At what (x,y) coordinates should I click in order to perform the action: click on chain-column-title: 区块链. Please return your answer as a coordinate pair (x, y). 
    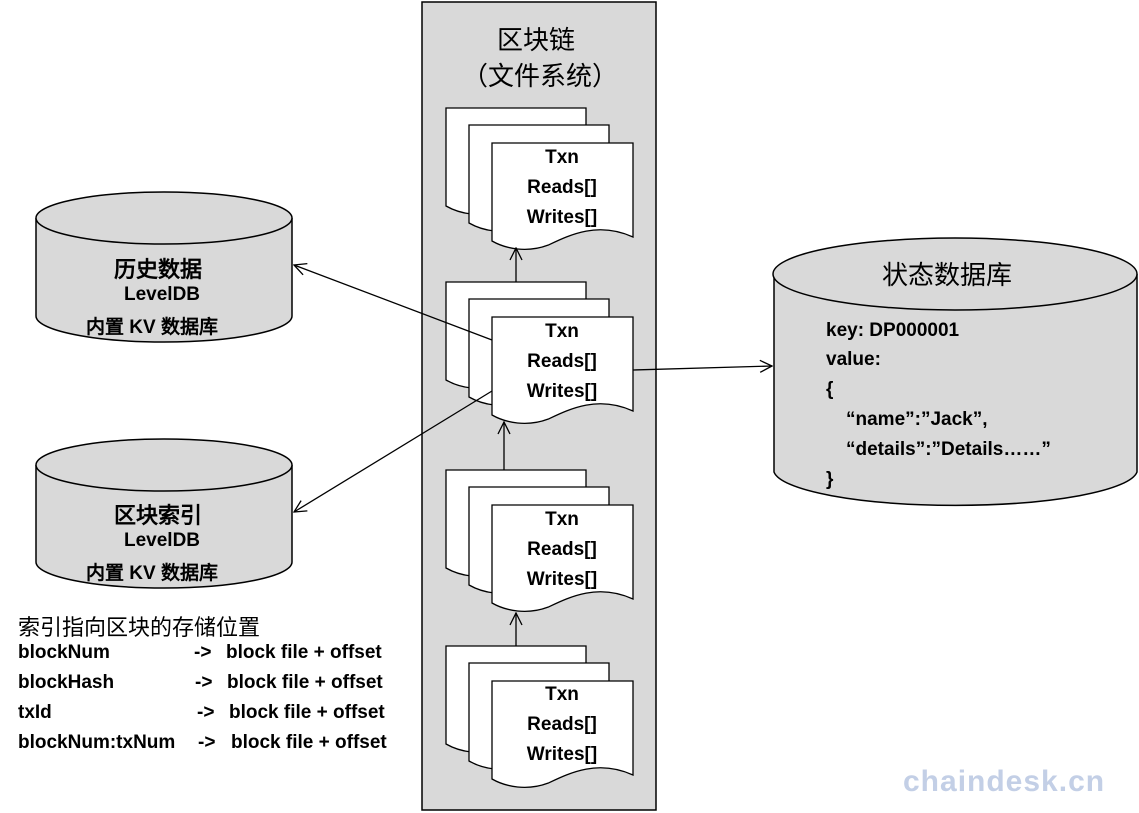
    Looking at the image, I should click on (536, 41).